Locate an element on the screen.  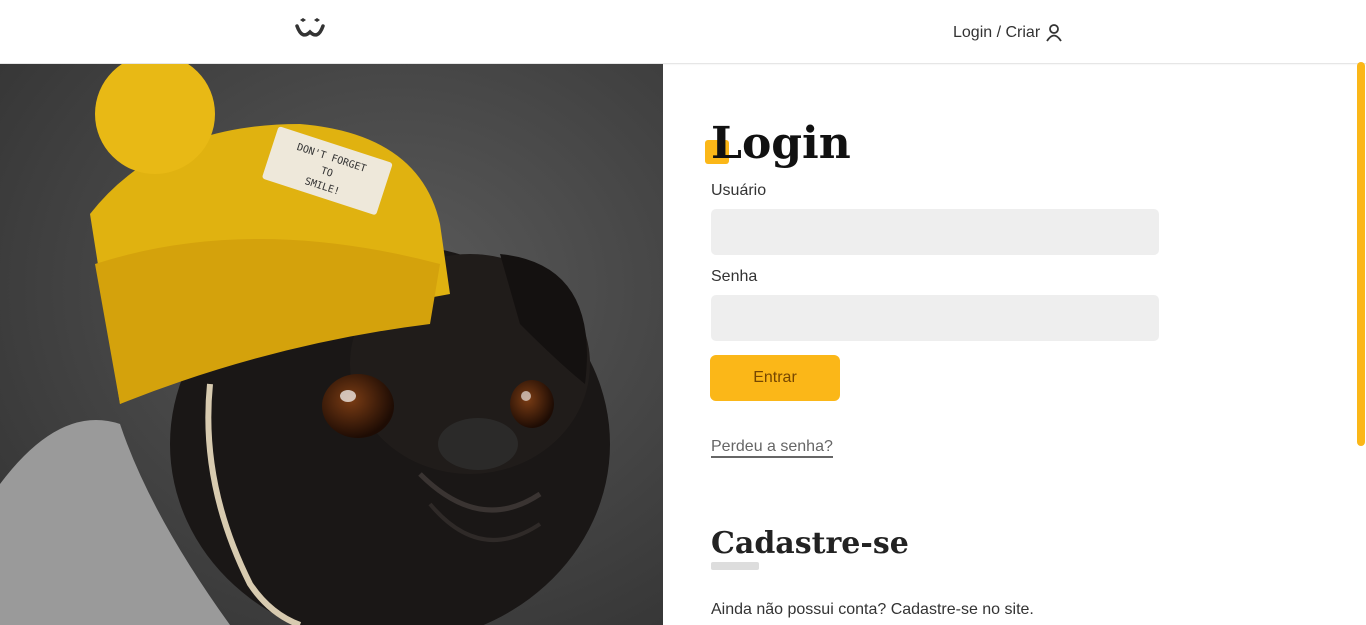
login-title-wrap: Login is located at coordinates (778, 144).